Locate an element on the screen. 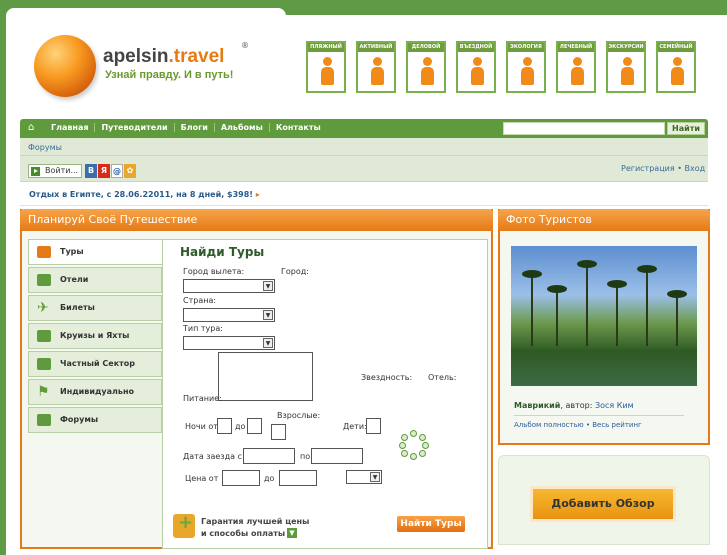  date-from-label: Дата заезда с is located at coordinates (212, 456).